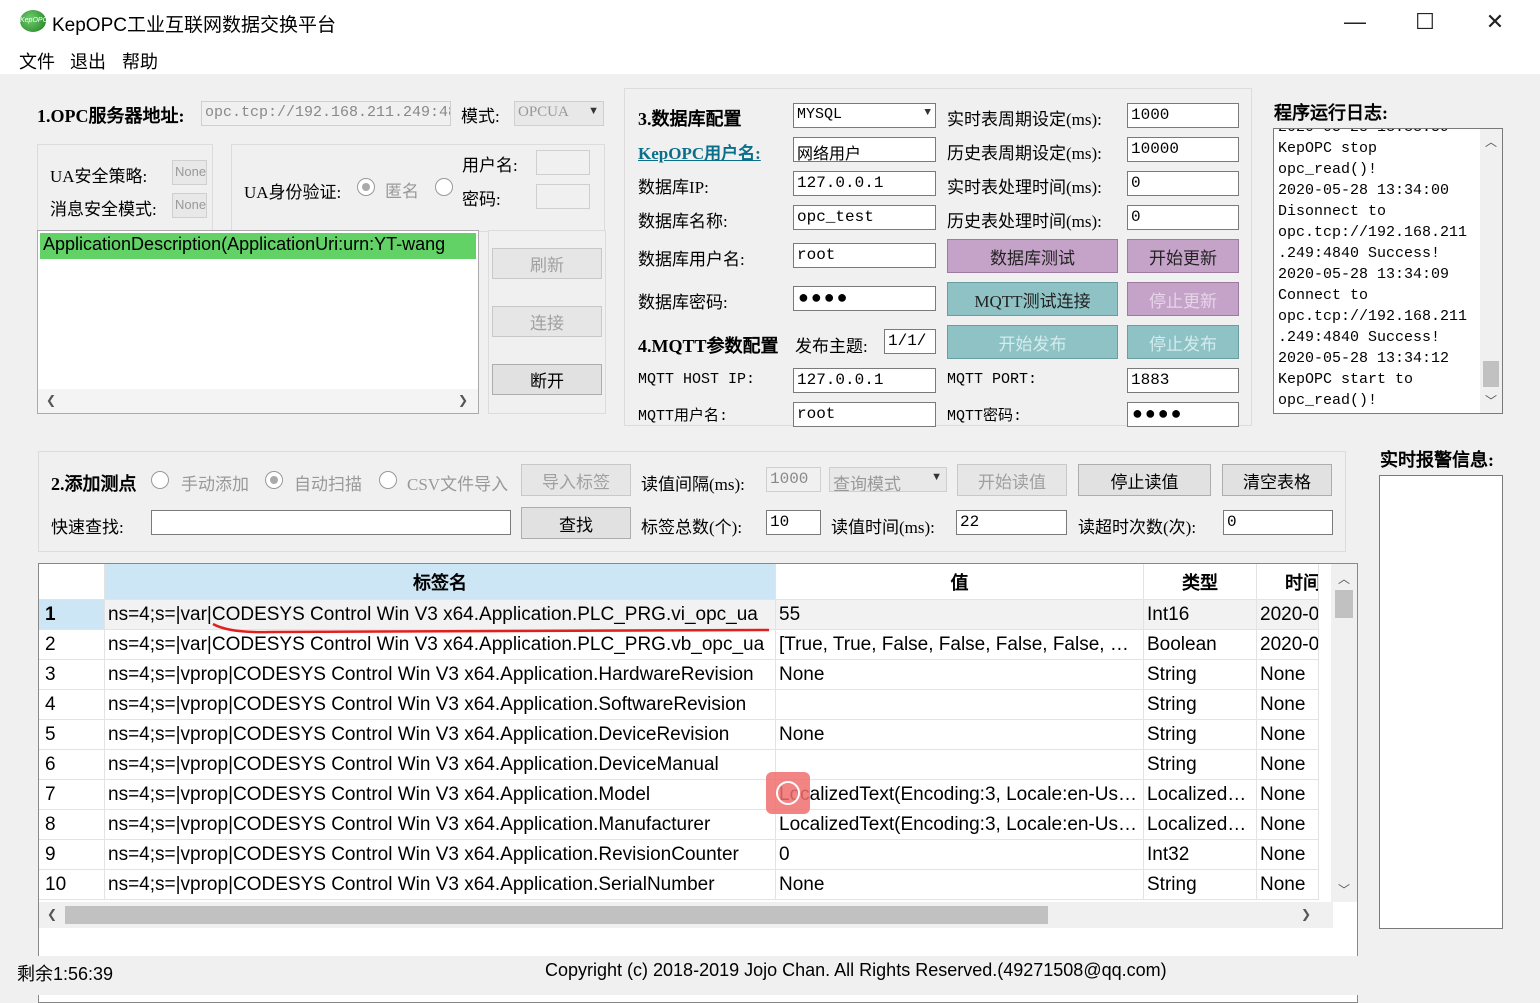 Image resolution: width=1540 pixels, height=1003 pixels. Describe the element at coordinates (960, 735) in the screenshot. I see `value-cell: None` at that location.